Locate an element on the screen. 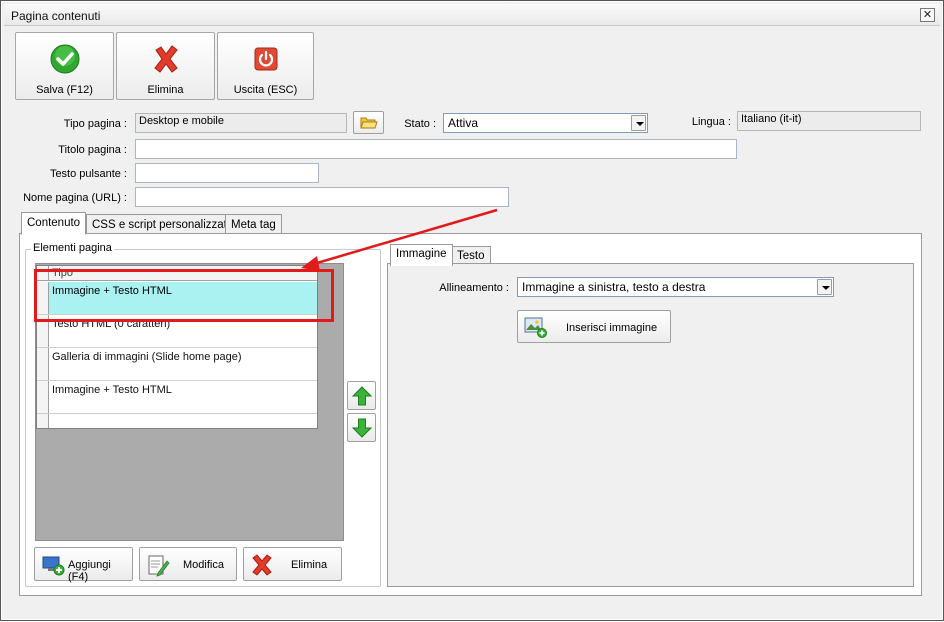  insert-image-icon is located at coordinates (535, 327).